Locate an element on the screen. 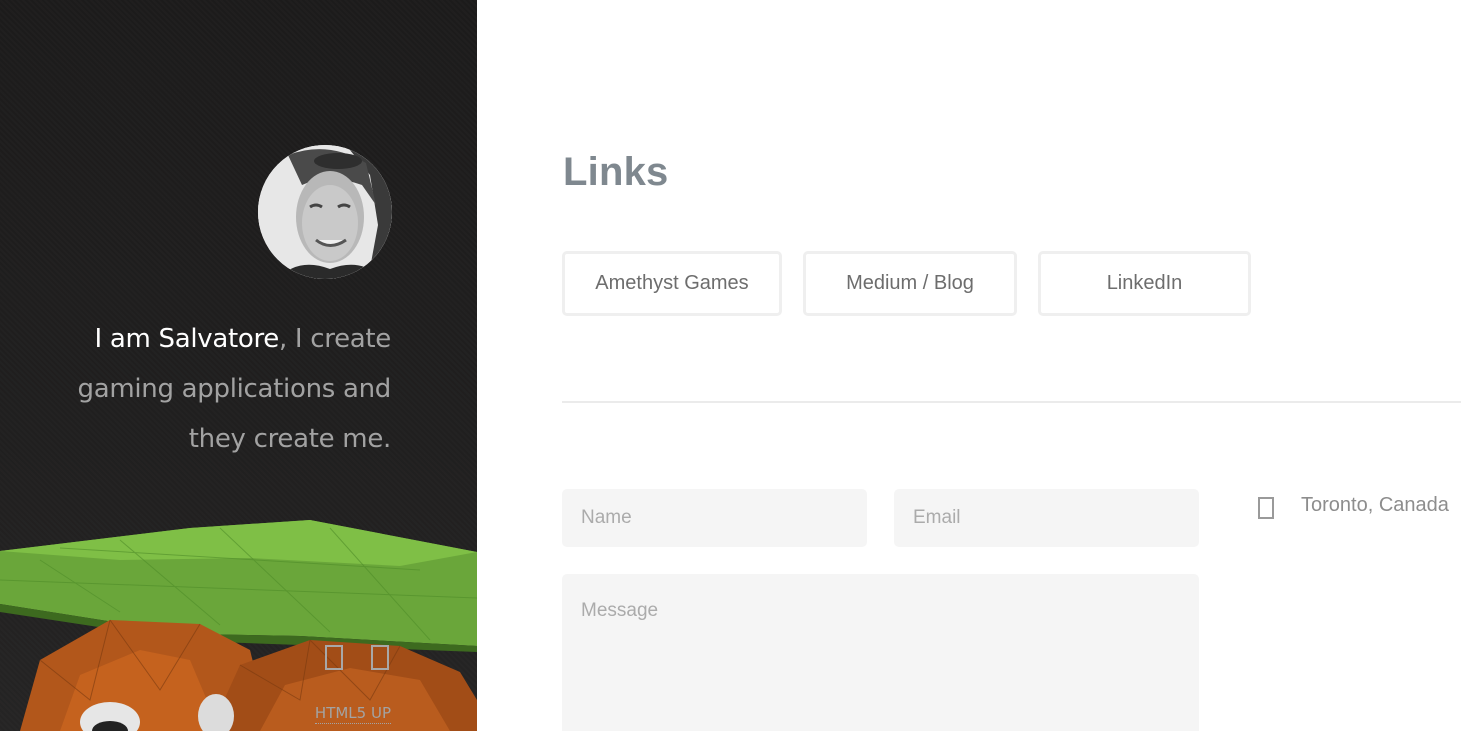 This screenshot has width=1461, height=731. name-input is located at coordinates (714, 518).